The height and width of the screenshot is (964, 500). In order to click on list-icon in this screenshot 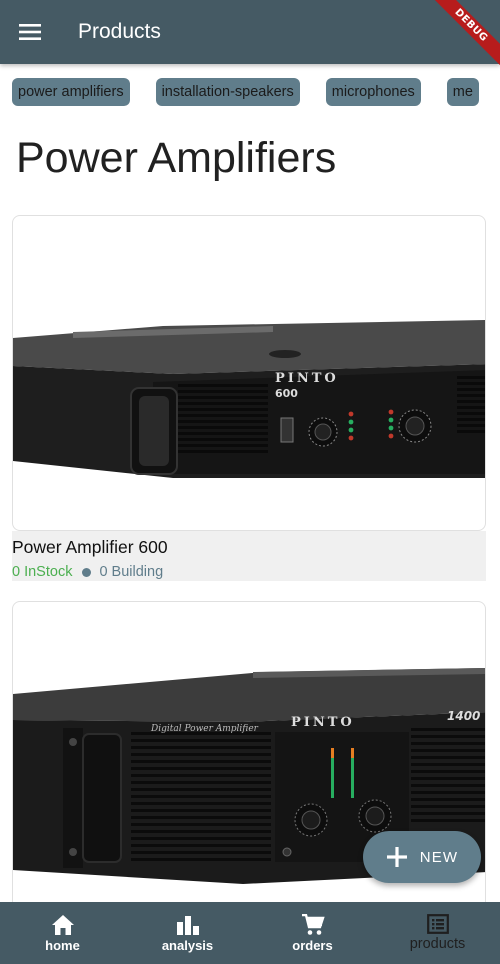, I will do `click(437, 924)`.